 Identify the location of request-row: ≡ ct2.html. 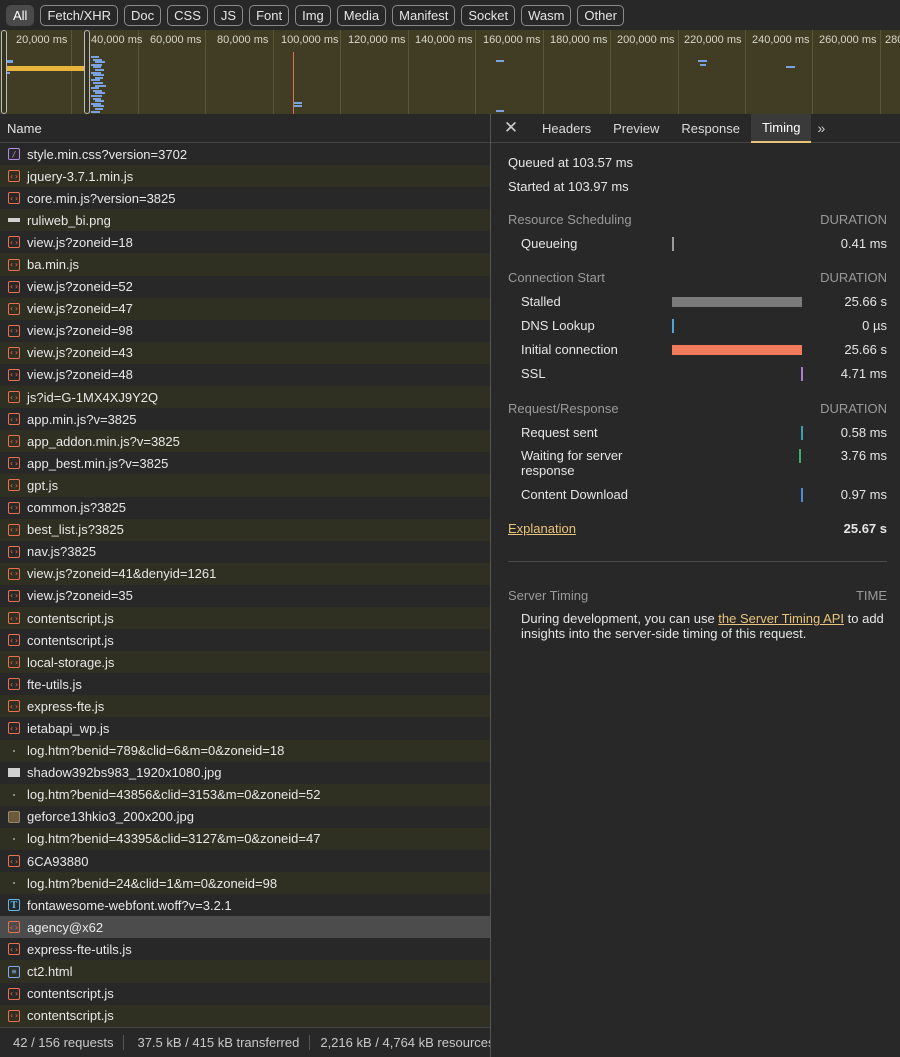
(245, 971).